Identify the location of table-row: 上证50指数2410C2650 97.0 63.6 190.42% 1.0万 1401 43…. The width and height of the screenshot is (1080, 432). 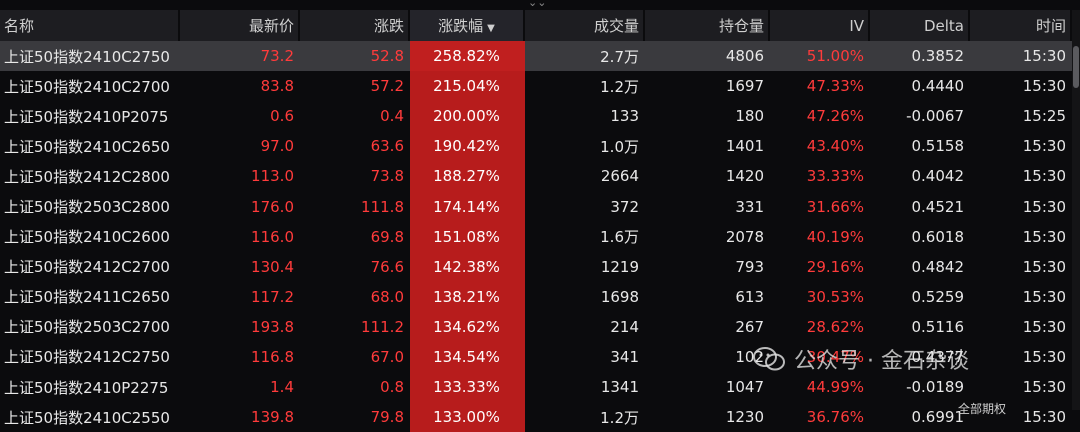
(536, 146).